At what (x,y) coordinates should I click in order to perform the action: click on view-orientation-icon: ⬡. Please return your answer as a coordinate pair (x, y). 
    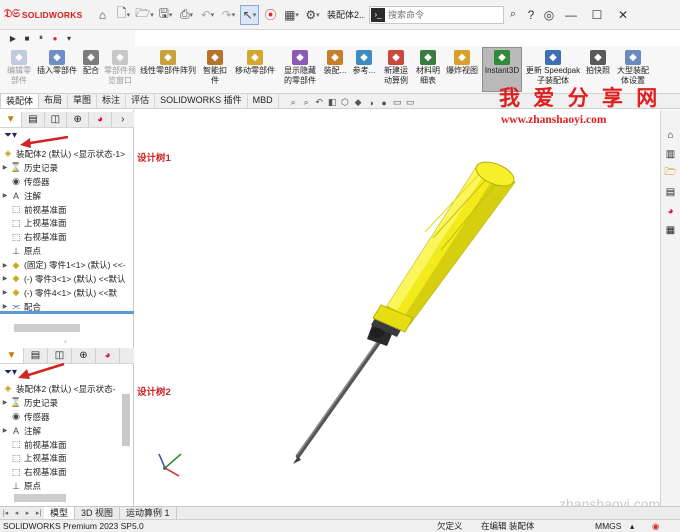
    Looking at the image, I should click on (345, 102).